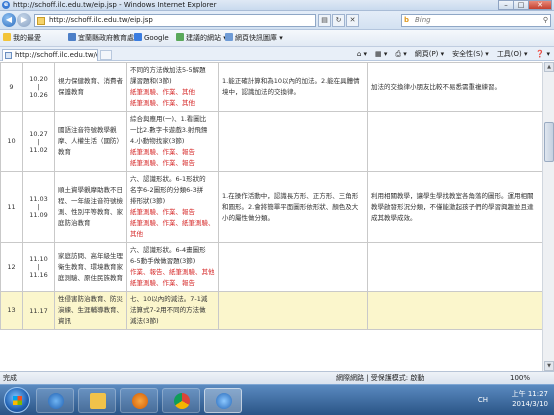 The image size is (554, 415). I want to click on row-date-range: 11.03 | 11.09, so click(38, 207).